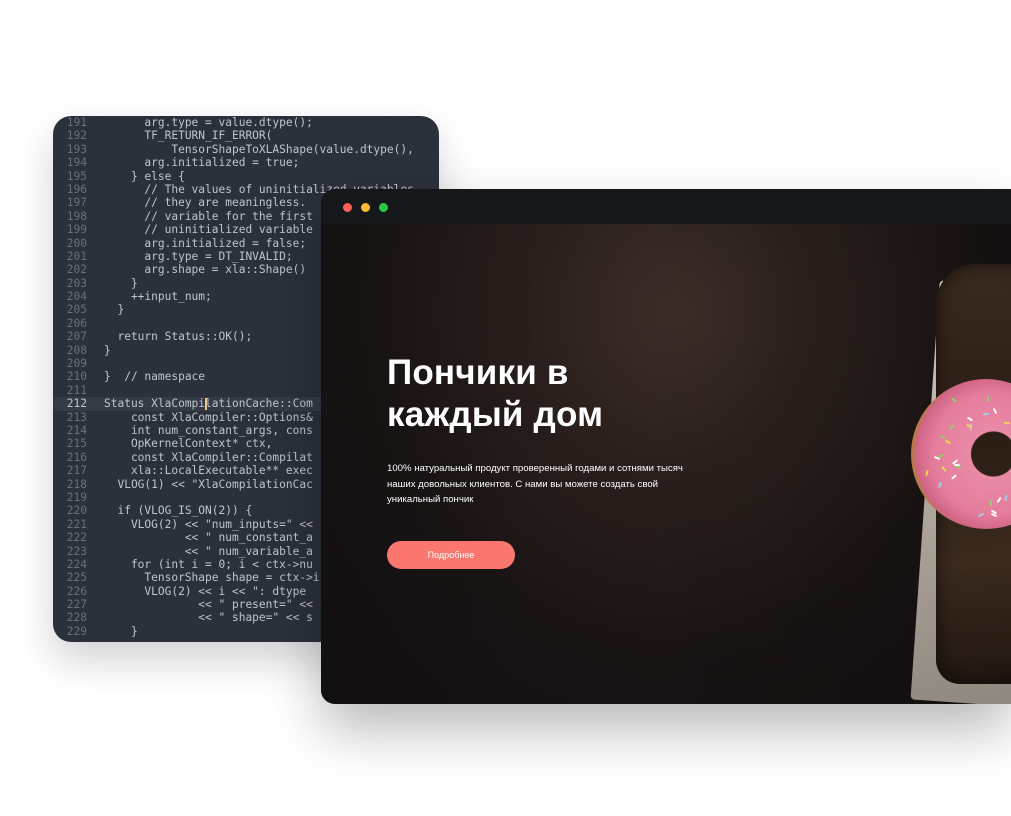 The image size is (1011, 816). What do you see at coordinates (495, 414) in the screenshot?
I see `hero-title-line-2: каждый дом` at bounding box center [495, 414].